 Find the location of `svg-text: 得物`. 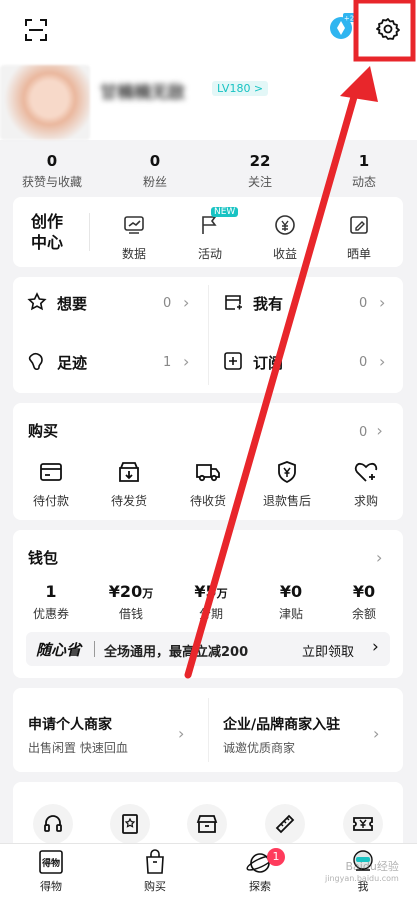

svg-text: 得物 is located at coordinates (50, 863).